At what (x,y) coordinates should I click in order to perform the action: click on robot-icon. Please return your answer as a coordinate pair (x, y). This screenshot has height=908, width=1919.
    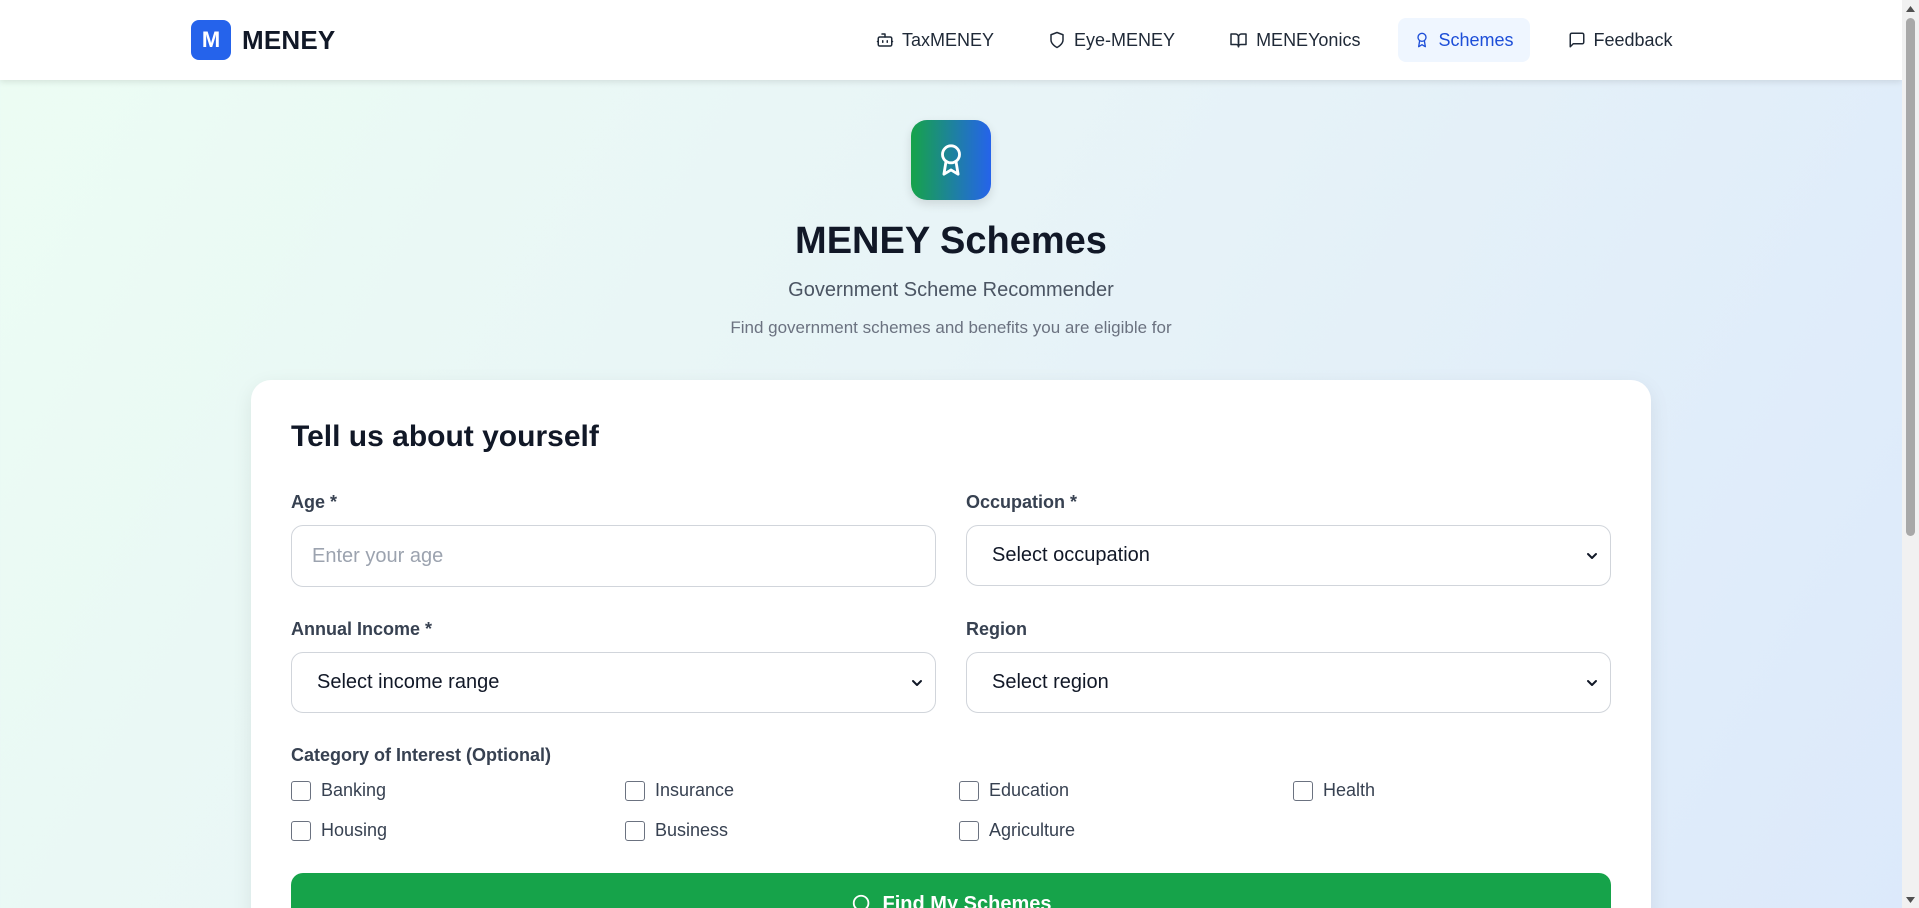
    Looking at the image, I should click on (885, 40).